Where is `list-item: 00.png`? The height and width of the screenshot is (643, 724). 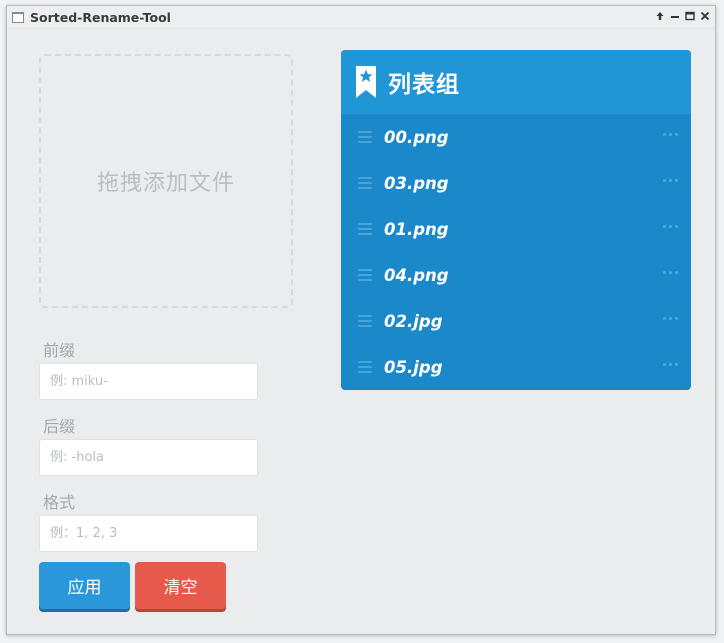 list-item: 00.png is located at coordinates (516, 137).